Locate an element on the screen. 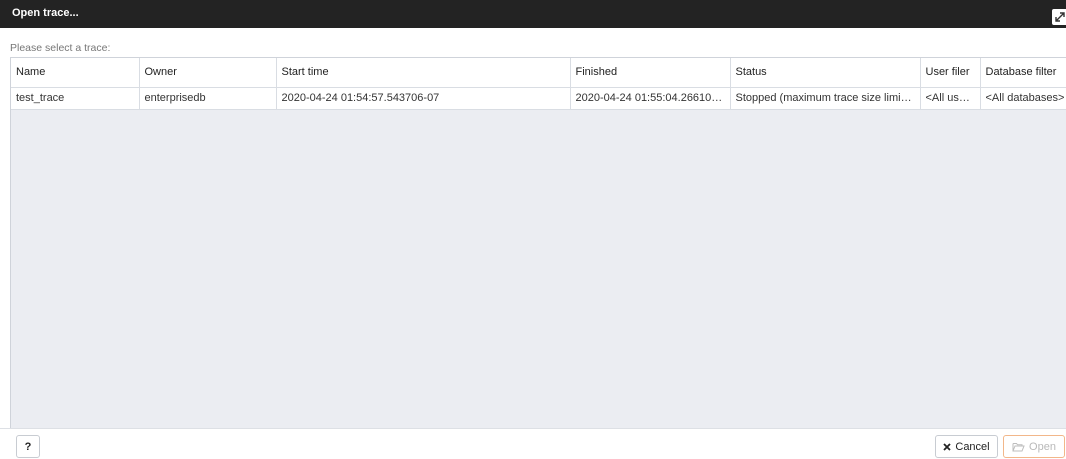 The image size is (1066, 459). column-header-user-filter: User filer is located at coordinates (950, 73).